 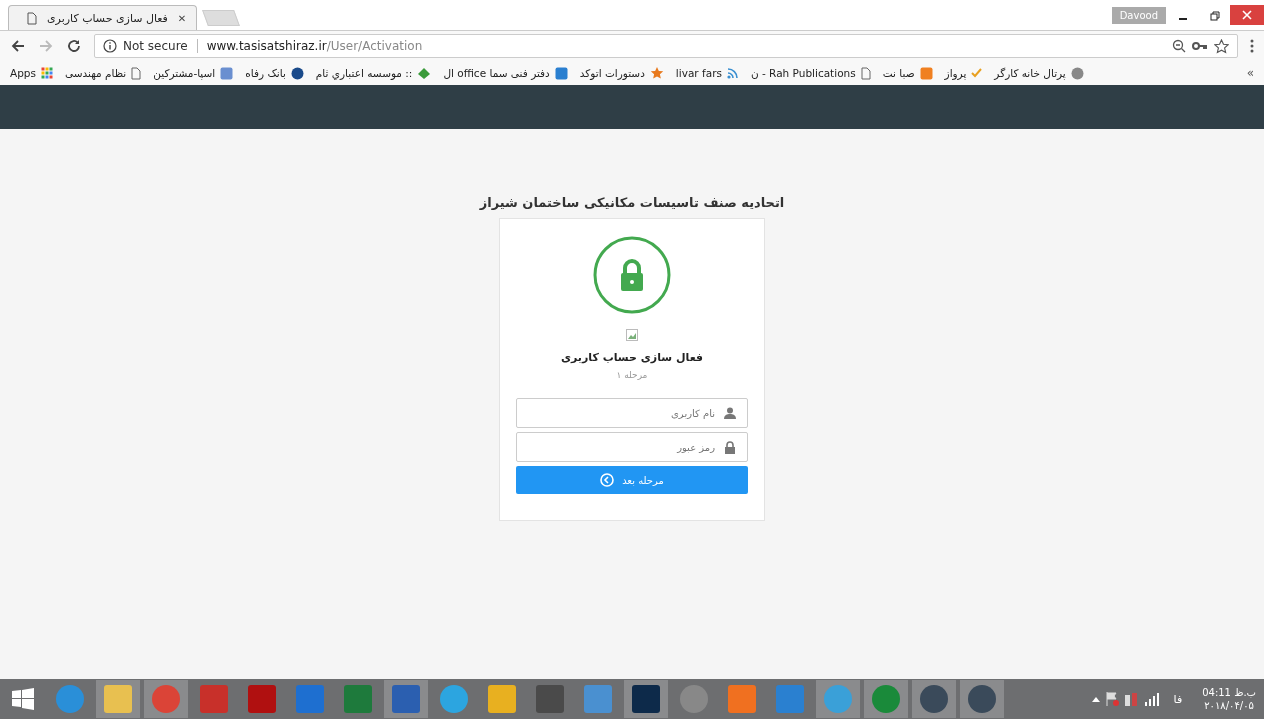 What do you see at coordinates (810, 73) in the screenshot?
I see `bookmark: Rah Publications - ن` at bounding box center [810, 73].